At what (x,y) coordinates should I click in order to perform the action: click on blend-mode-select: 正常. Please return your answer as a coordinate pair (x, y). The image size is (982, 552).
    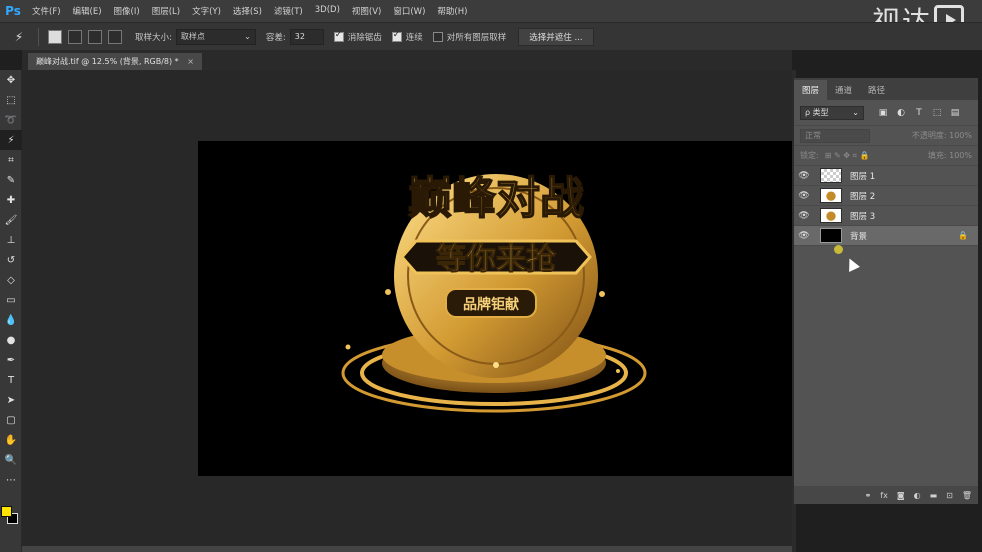
    Looking at the image, I should click on (835, 135).